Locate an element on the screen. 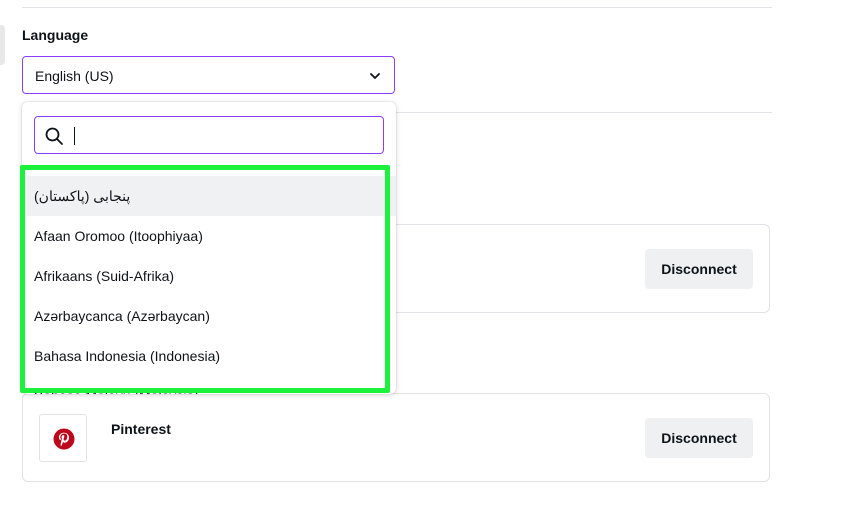  language-option: Bahasa Indonesia (Indonesia) is located at coordinates (209, 356).